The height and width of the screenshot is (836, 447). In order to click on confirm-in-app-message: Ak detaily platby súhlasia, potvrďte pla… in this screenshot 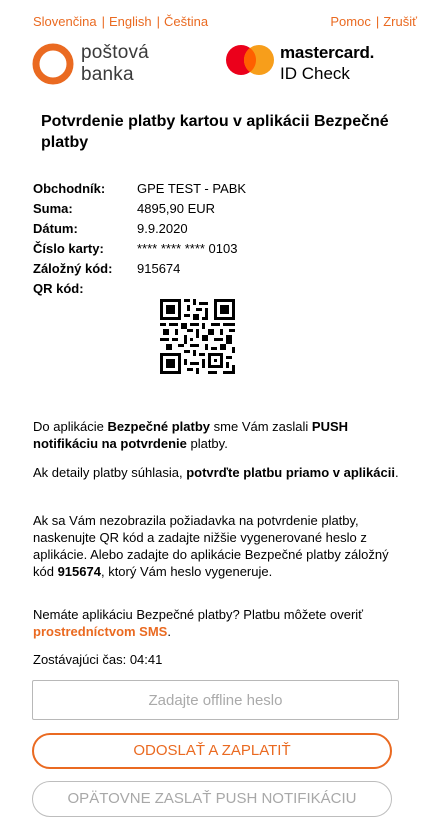, I will do `click(216, 472)`.